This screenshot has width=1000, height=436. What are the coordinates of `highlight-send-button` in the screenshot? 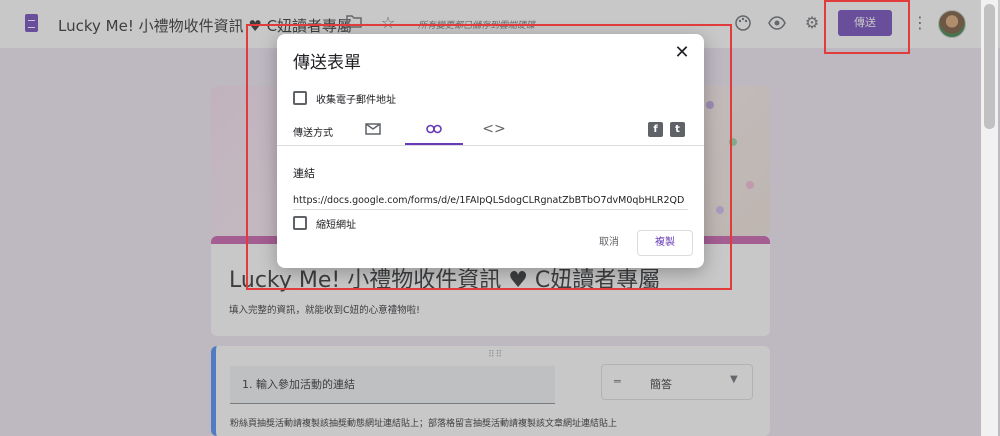 It's located at (867, 27).